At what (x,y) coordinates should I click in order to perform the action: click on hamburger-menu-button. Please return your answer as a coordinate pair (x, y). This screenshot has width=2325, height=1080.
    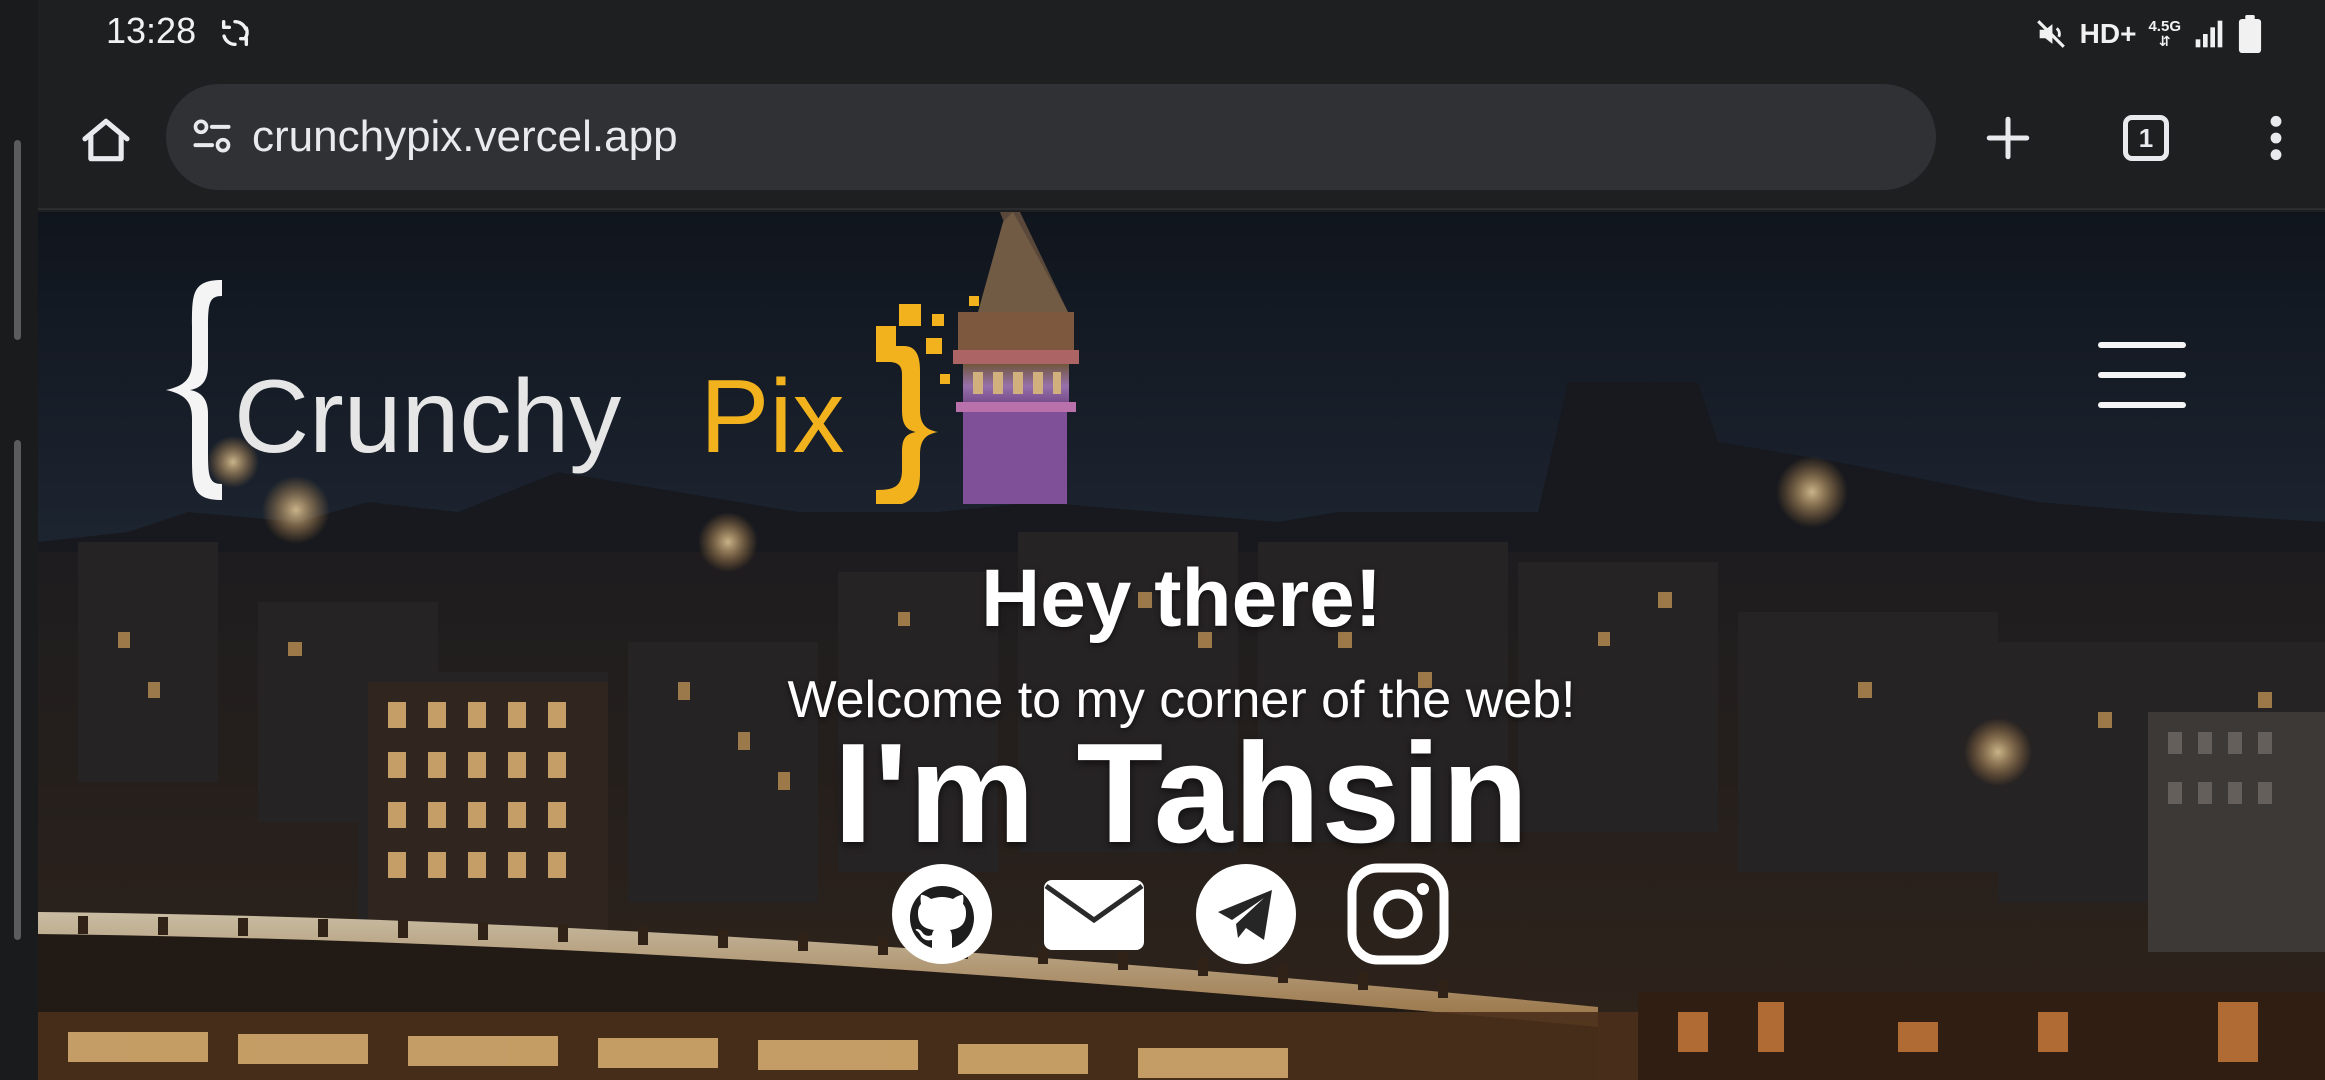
    Looking at the image, I should click on (2144, 378).